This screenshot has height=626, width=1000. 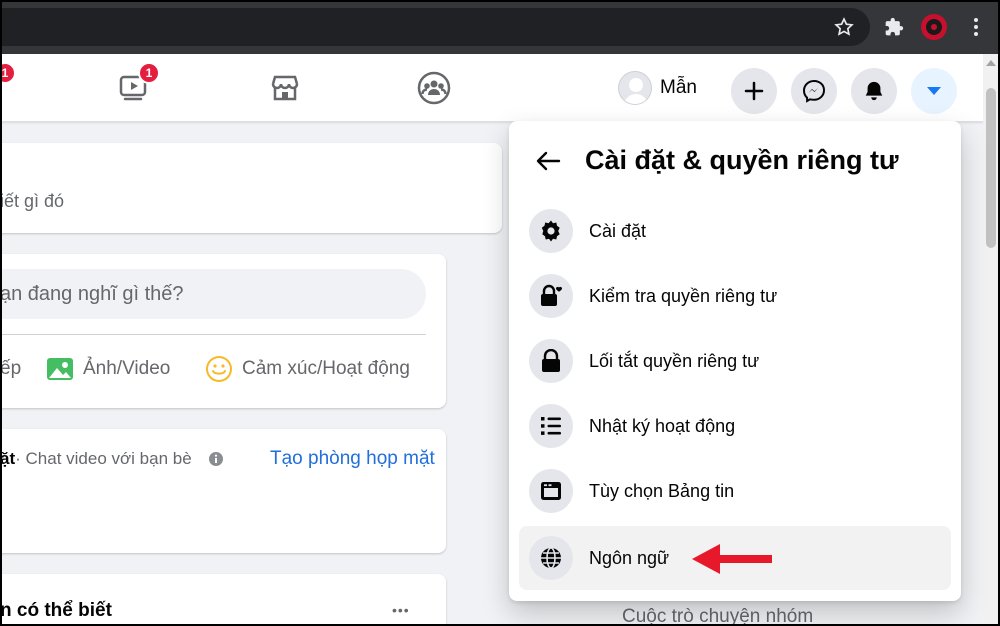 I want to click on messenger-button, so click(x=814, y=91).